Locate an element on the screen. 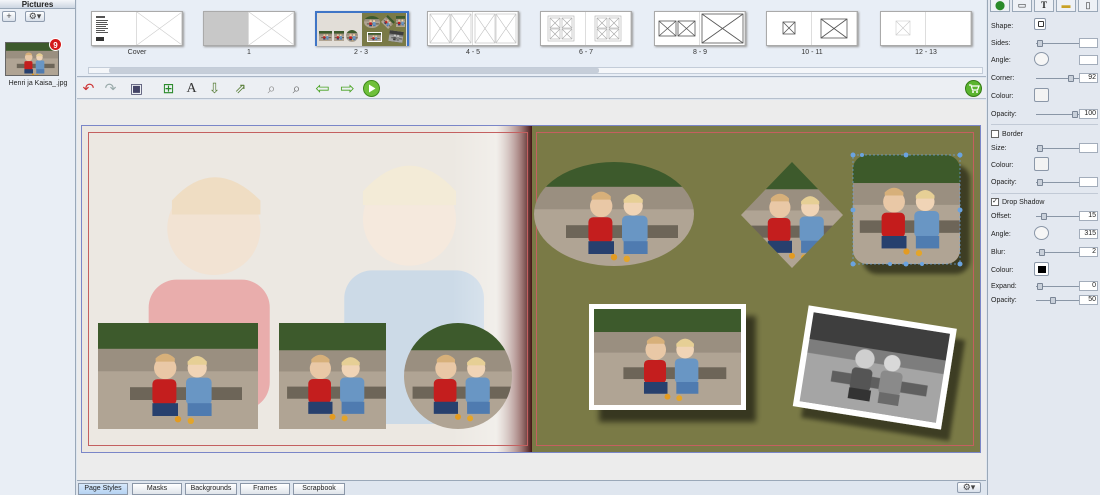 This screenshot has width=1100, height=495. tab-frame-icon: ▭ is located at coordinates (1022, 6).